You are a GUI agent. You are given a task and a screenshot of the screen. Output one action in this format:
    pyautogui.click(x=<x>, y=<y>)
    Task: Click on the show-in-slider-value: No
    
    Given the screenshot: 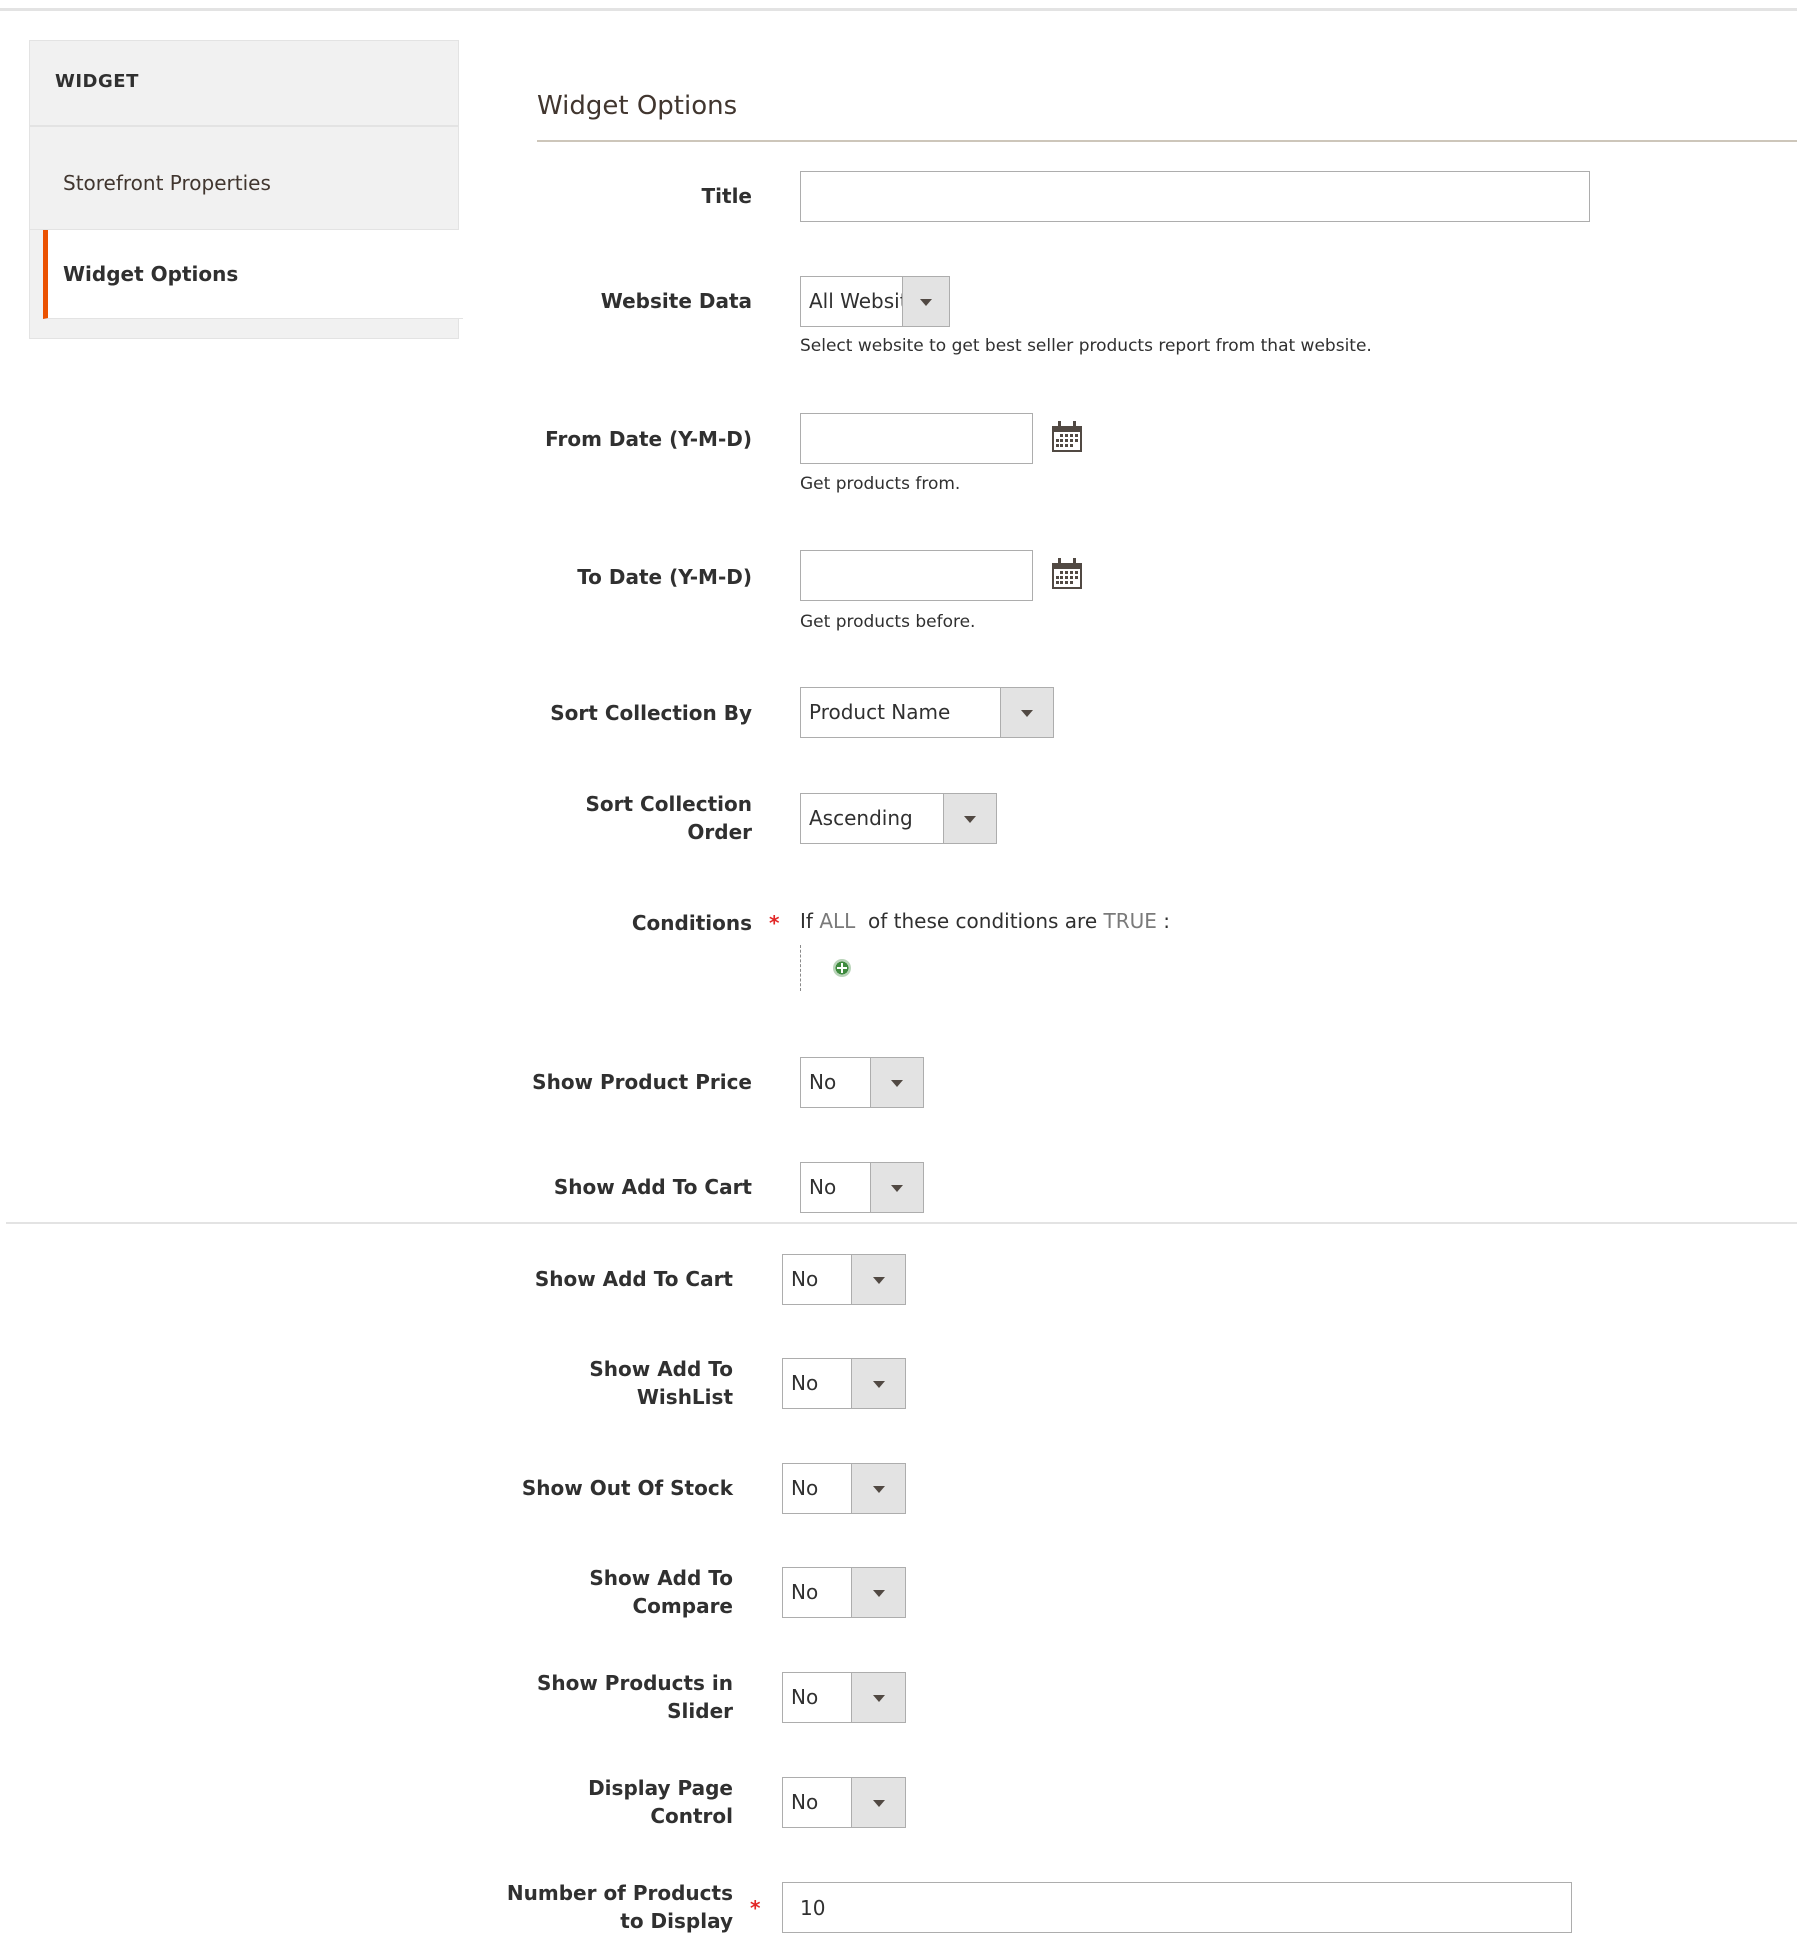 What is the action you would take?
    pyautogui.click(x=805, y=1697)
    